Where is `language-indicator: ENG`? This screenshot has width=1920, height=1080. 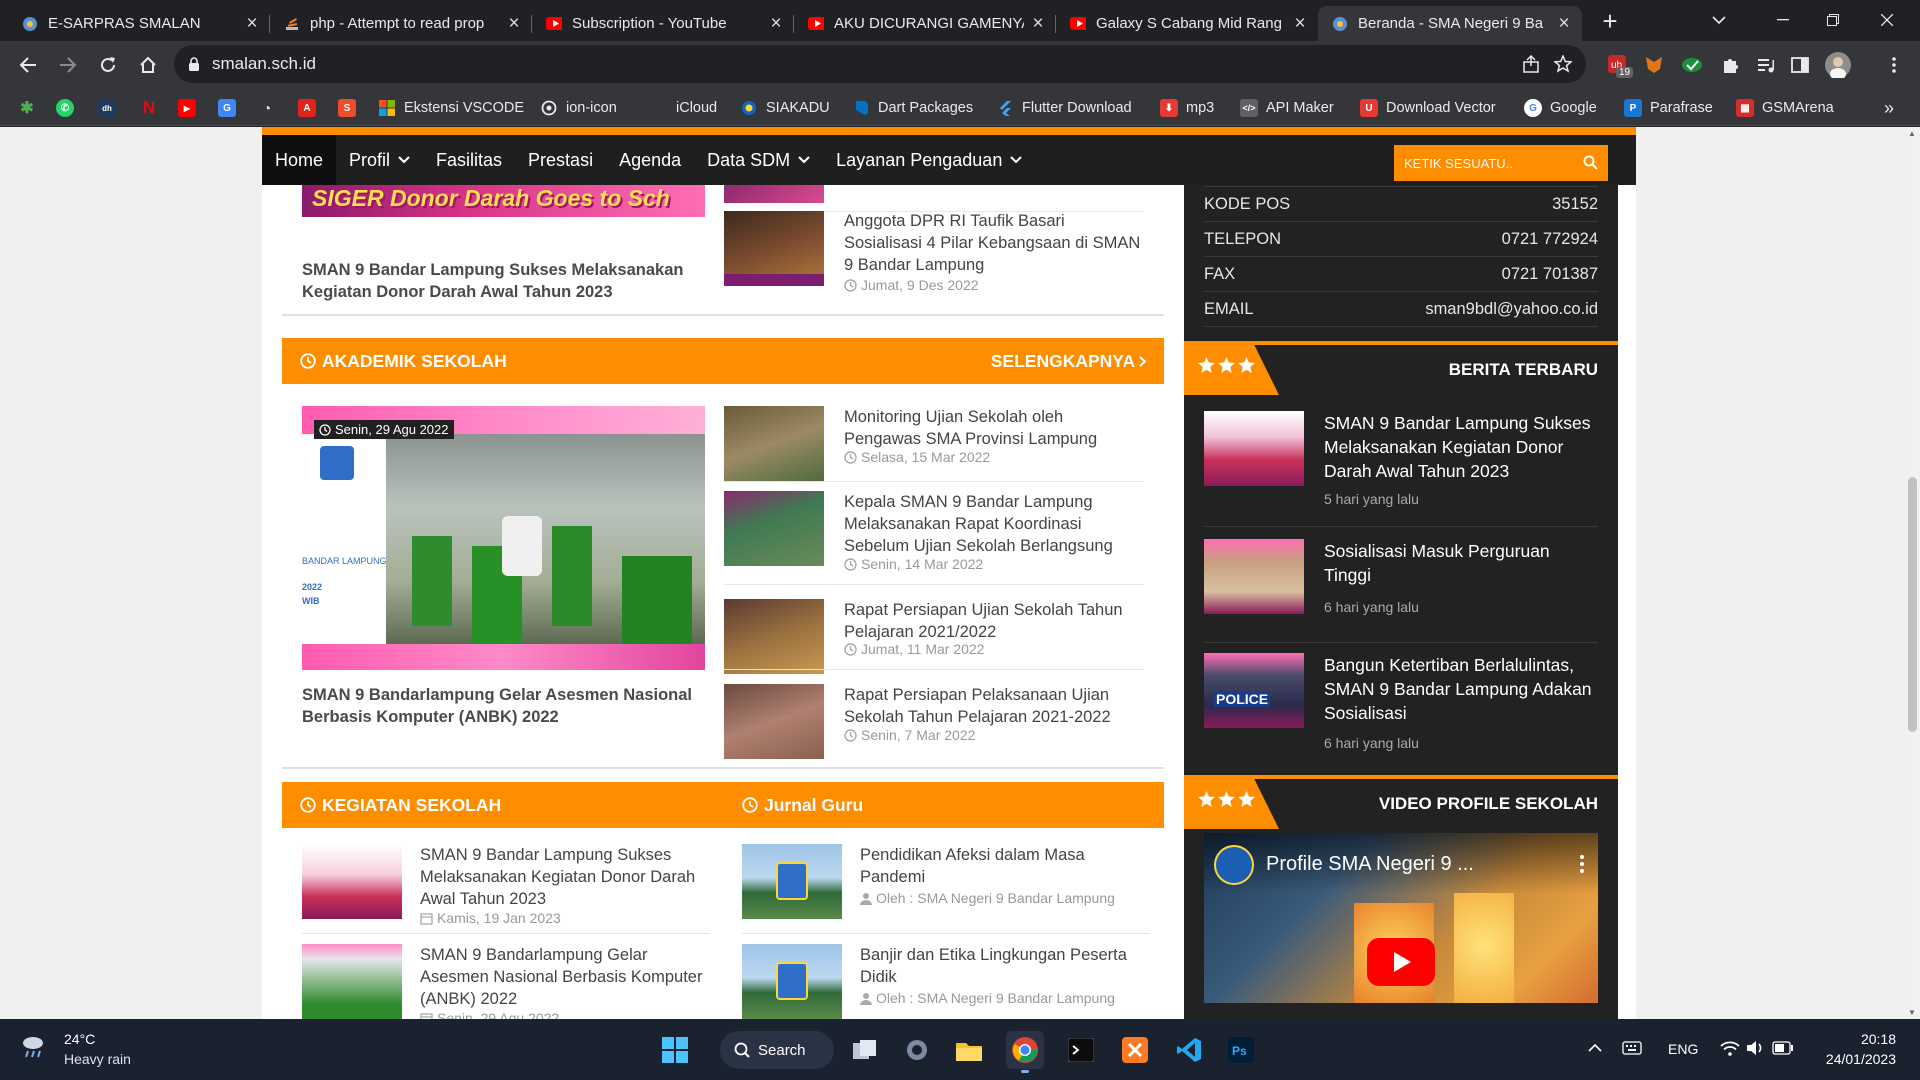 language-indicator: ENG is located at coordinates (1683, 1049).